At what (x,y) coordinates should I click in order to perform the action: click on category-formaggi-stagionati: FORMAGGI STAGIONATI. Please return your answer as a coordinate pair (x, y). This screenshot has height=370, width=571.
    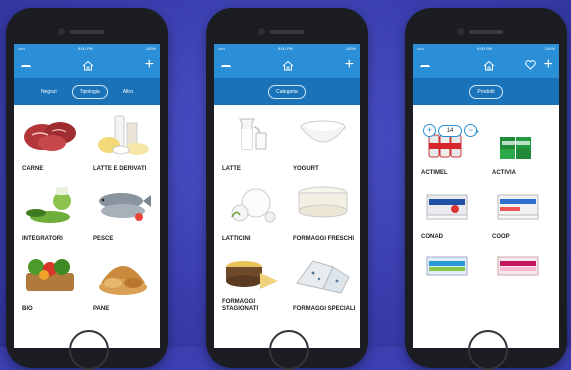
    Looking at the image, I should click on (251, 282).